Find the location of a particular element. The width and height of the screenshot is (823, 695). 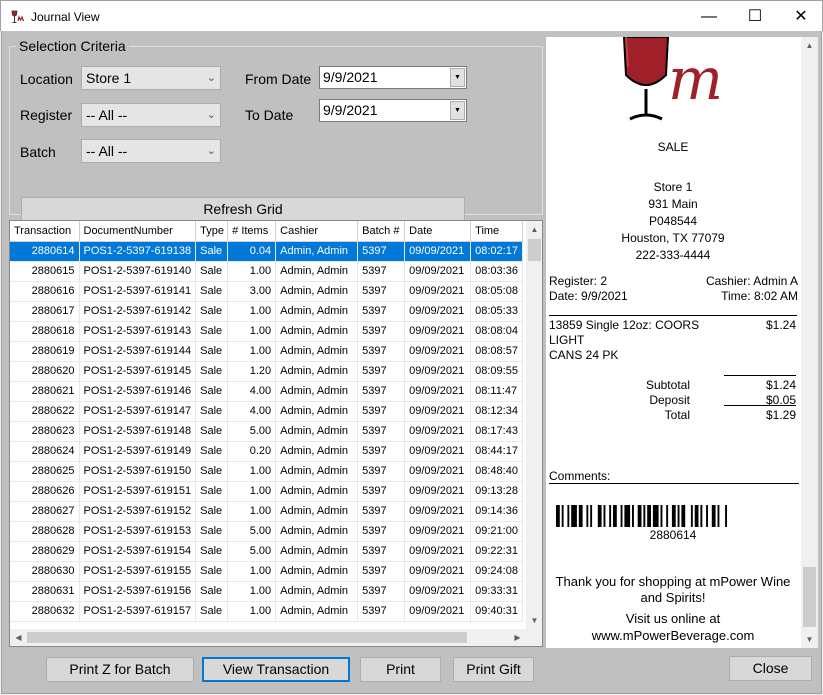

close-window-button: ✕ is located at coordinates (800, 16).